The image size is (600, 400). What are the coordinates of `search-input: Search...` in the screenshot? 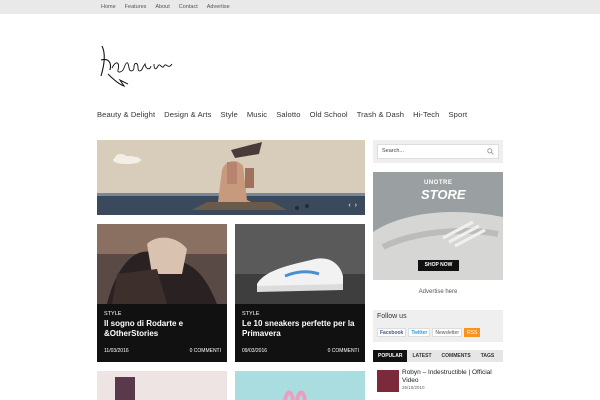 It's located at (438, 151).